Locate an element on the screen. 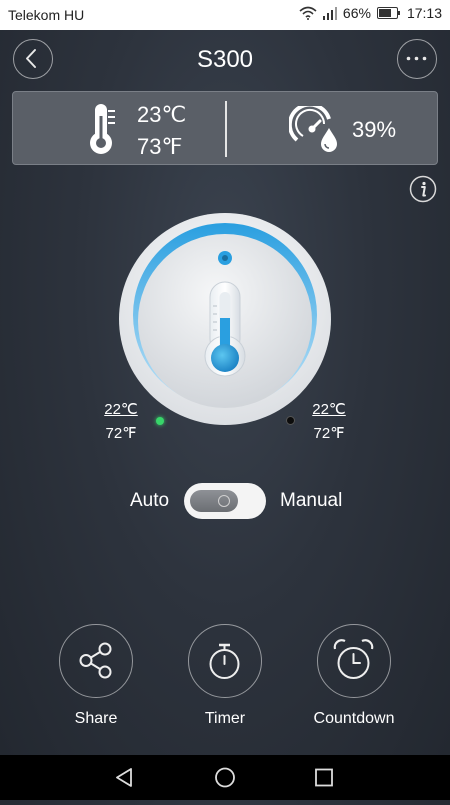 The height and width of the screenshot is (805, 450). share-label: Share is located at coordinates (96, 718).